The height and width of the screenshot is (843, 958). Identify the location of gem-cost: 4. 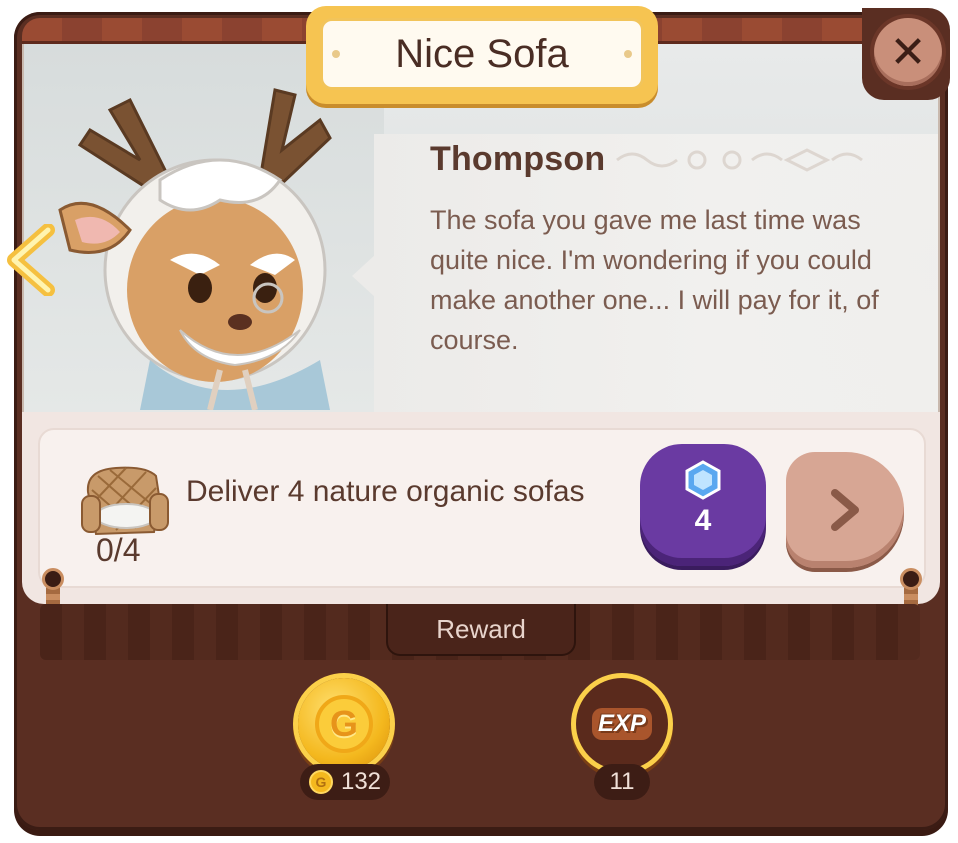
(703, 520).